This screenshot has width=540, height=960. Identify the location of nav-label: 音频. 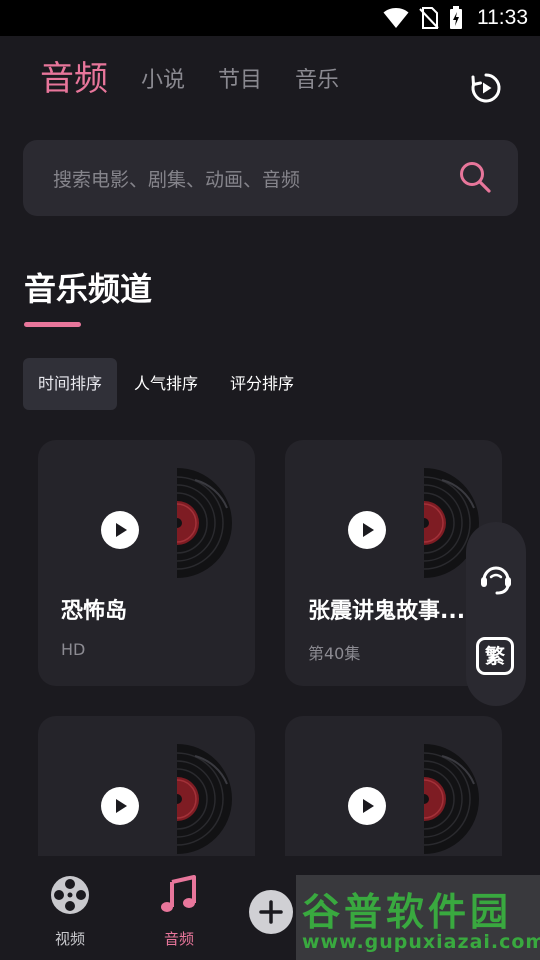
(178, 939).